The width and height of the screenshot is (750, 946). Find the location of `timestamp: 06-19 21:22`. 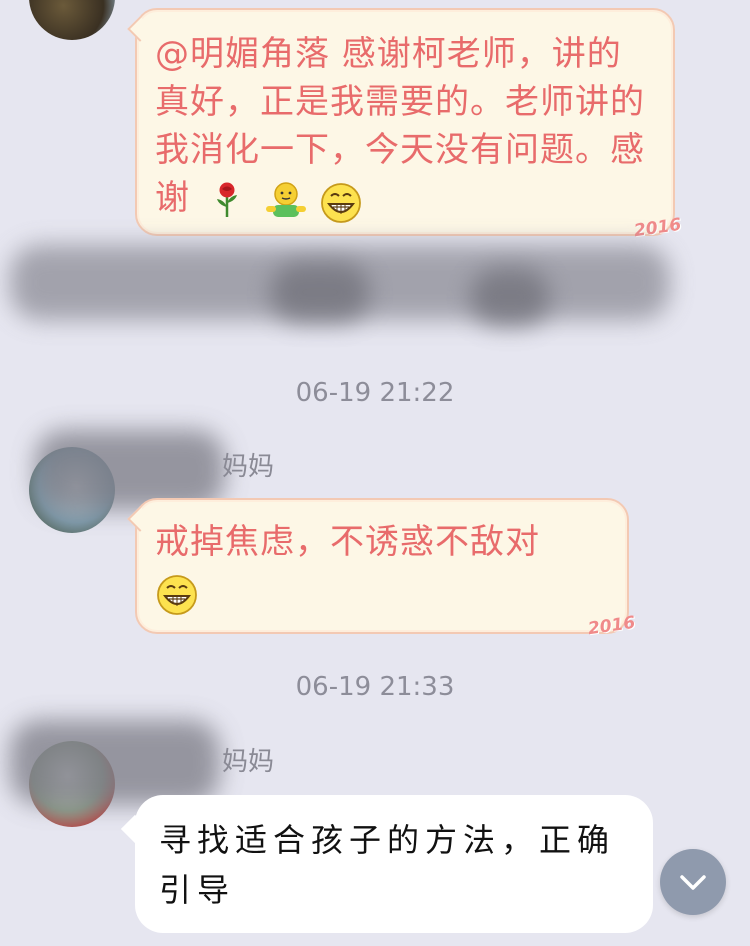

timestamp: 06-19 21:22 is located at coordinates (375, 393).